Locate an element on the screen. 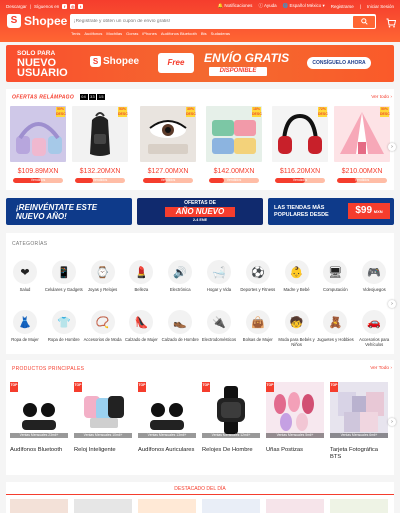 This screenshot has width=400, height=513. banner-brand: Shopee is located at coordinates (121, 61).